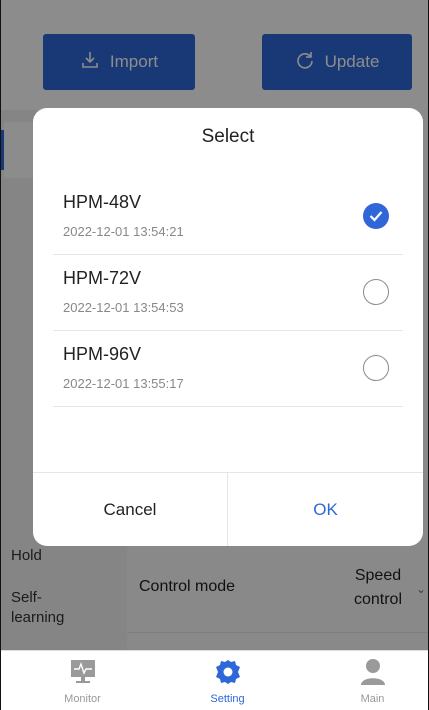 The image size is (429, 710). I want to click on tab-setting: Setting, so click(227, 680).